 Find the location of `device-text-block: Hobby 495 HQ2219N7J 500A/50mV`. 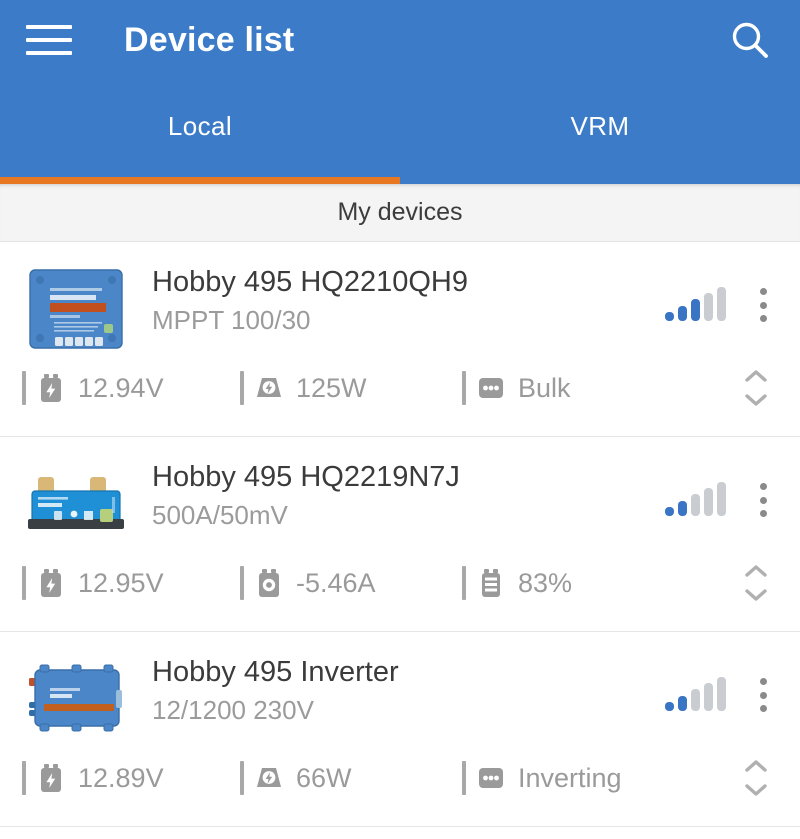

device-text-block: Hobby 495 HQ2219N7J 500A/50mV is located at coordinates (408, 494).